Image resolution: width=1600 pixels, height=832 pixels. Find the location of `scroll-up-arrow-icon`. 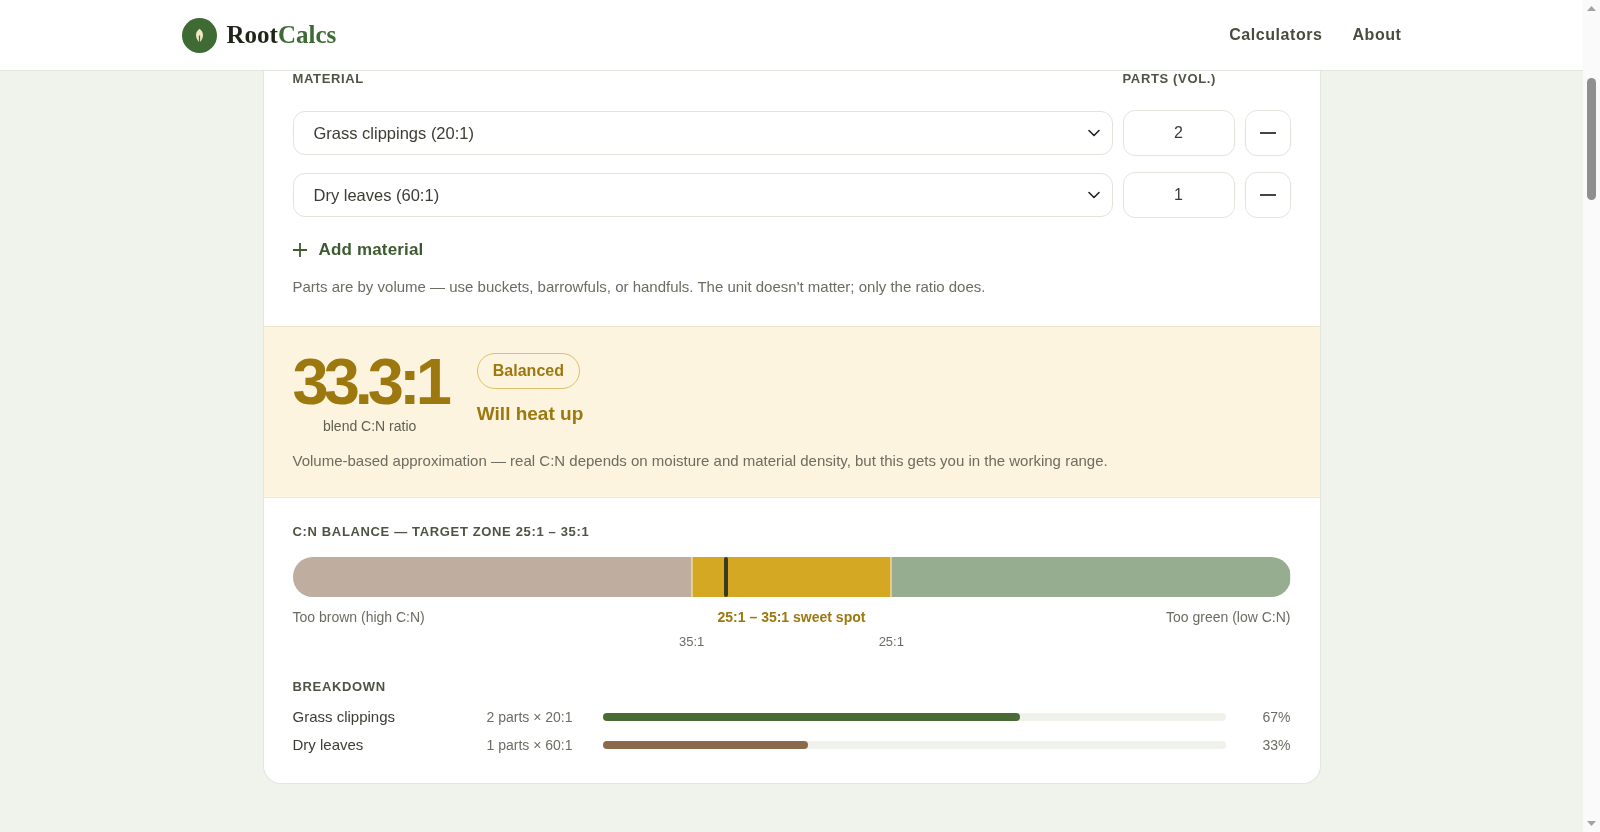

scroll-up-arrow-icon is located at coordinates (1591, 8).